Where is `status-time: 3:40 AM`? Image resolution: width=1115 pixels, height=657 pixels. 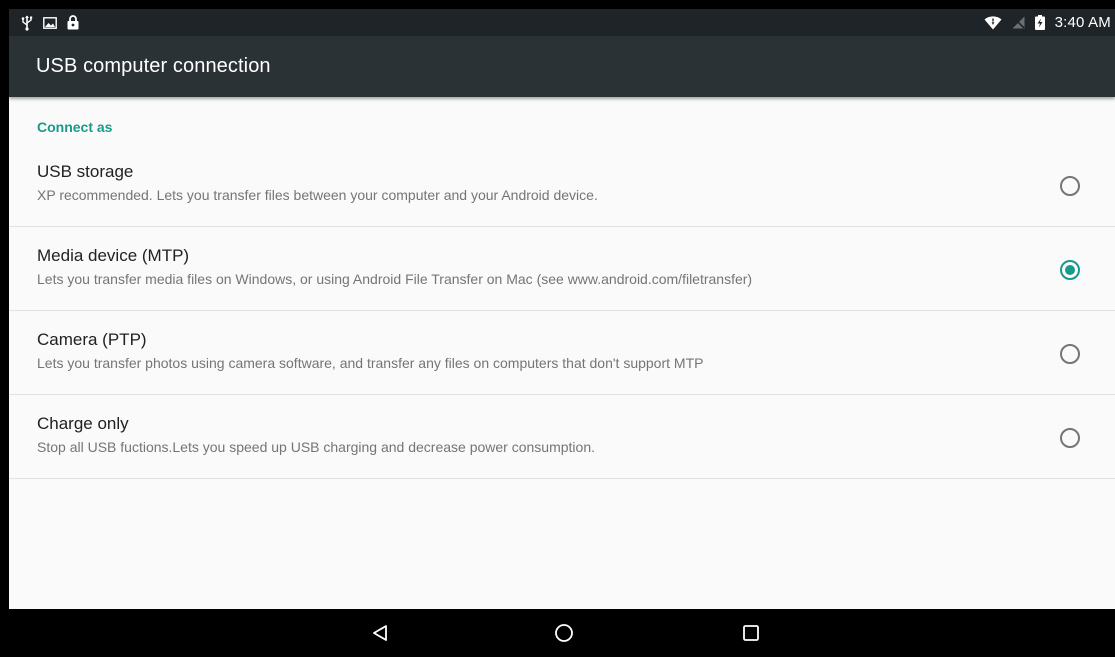
status-time: 3:40 AM is located at coordinates (1082, 22).